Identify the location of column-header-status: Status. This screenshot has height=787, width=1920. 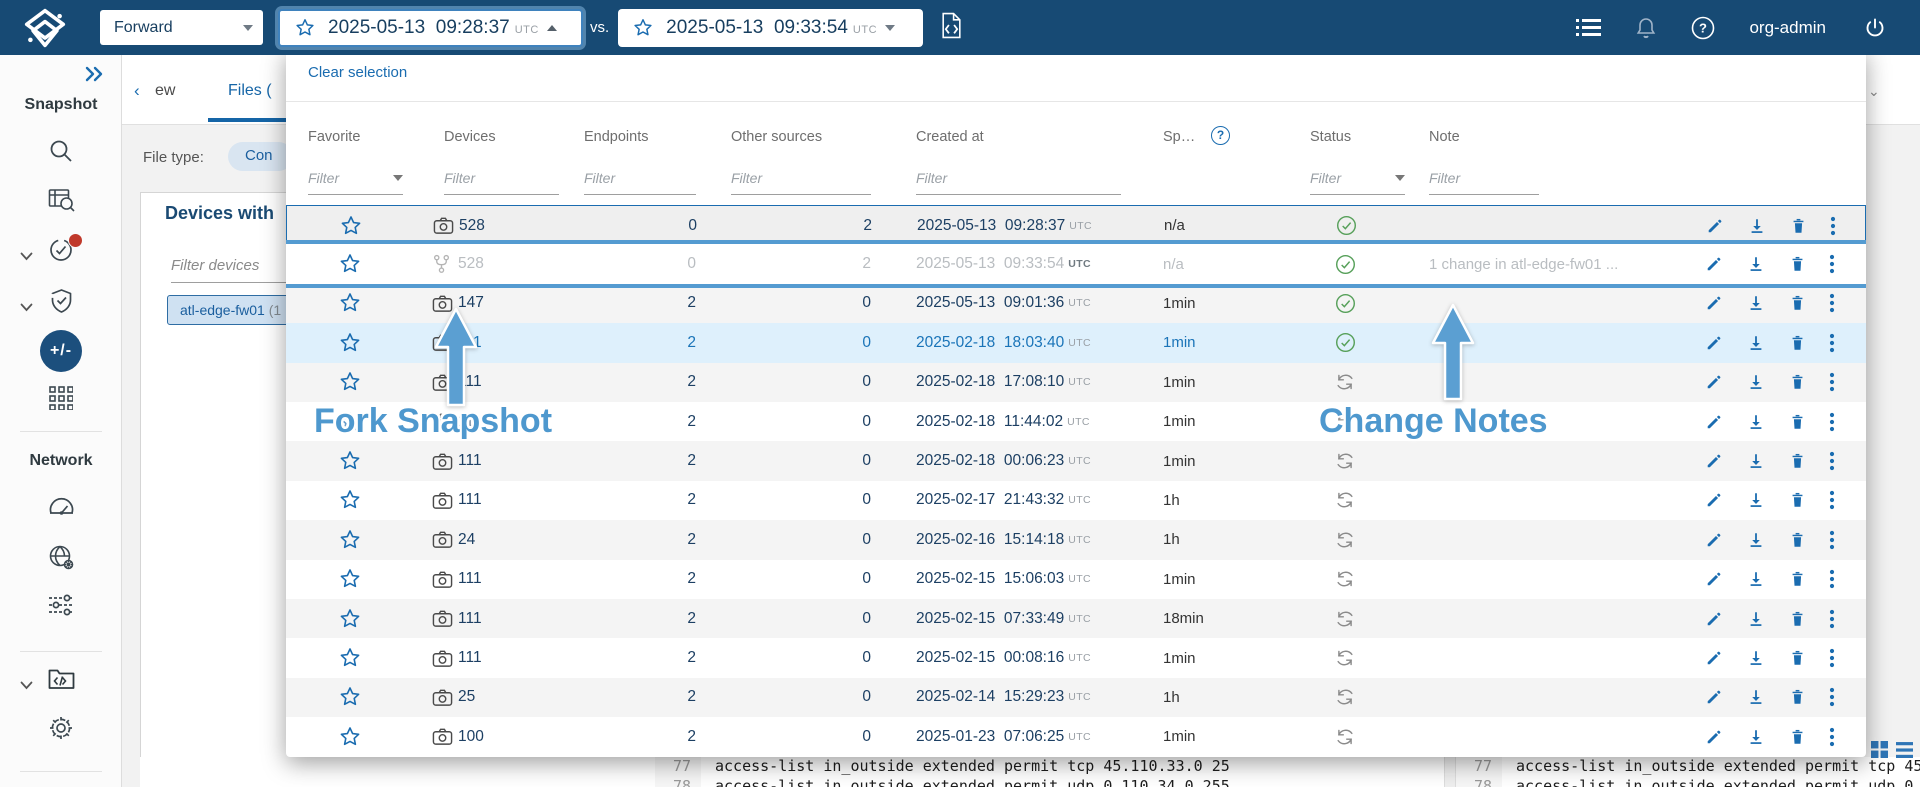
(1330, 137).